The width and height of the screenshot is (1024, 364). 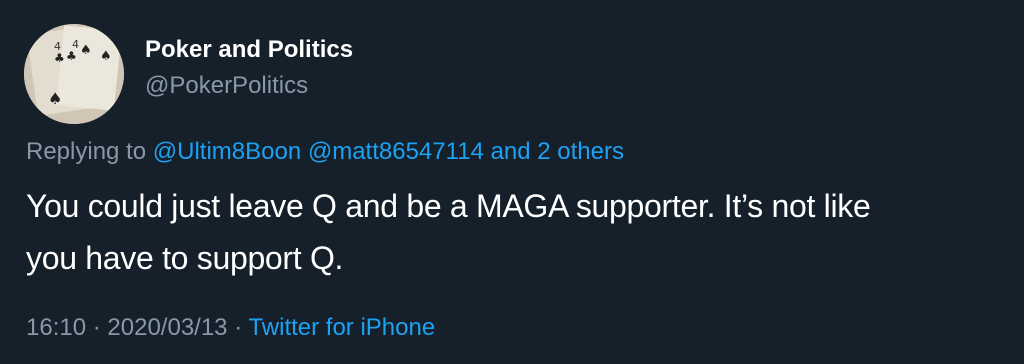 What do you see at coordinates (230, 328) in the screenshot?
I see `tweet-meta: 16:10 · 2020/03/13 · Twitter for iPhone` at bounding box center [230, 328].